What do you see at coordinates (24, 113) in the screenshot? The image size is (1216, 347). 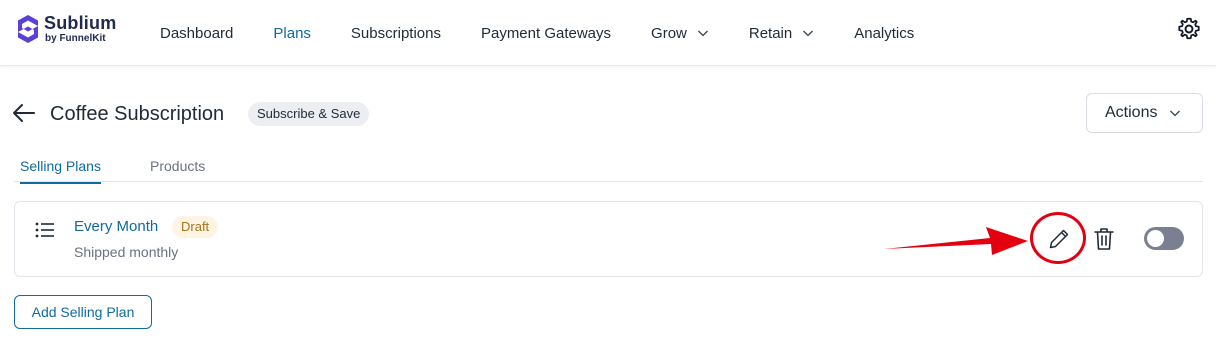 I see `arrow-left-icon` at bounding box center [24, 113].